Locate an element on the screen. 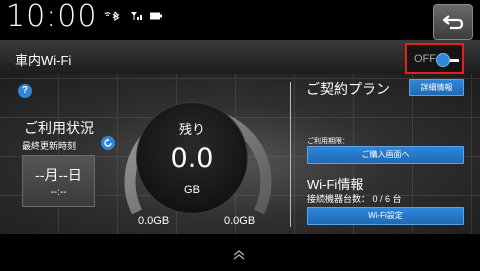 This screenshot has height=271, width=480. usage-period-label: ご利用期限： is located at coordinates (328, 141).